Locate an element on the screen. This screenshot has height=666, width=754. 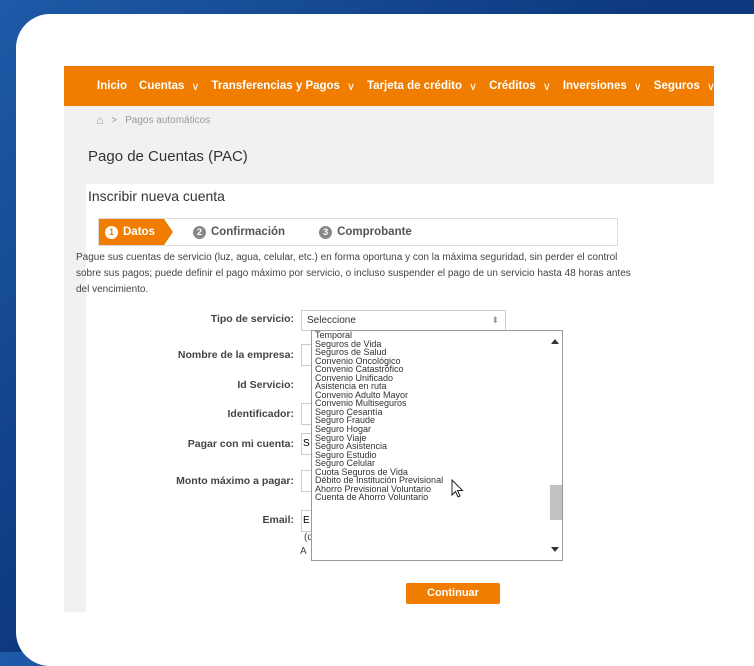
stepper: 1 Datos 2 Confirmación 3 Comprobante is located at coordinates (358, 232).